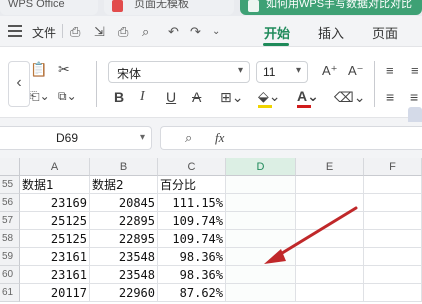  What do you see at coordinates (117, 6) in the screenshot?
I see `document-icon` at bounding box center [117, 6].